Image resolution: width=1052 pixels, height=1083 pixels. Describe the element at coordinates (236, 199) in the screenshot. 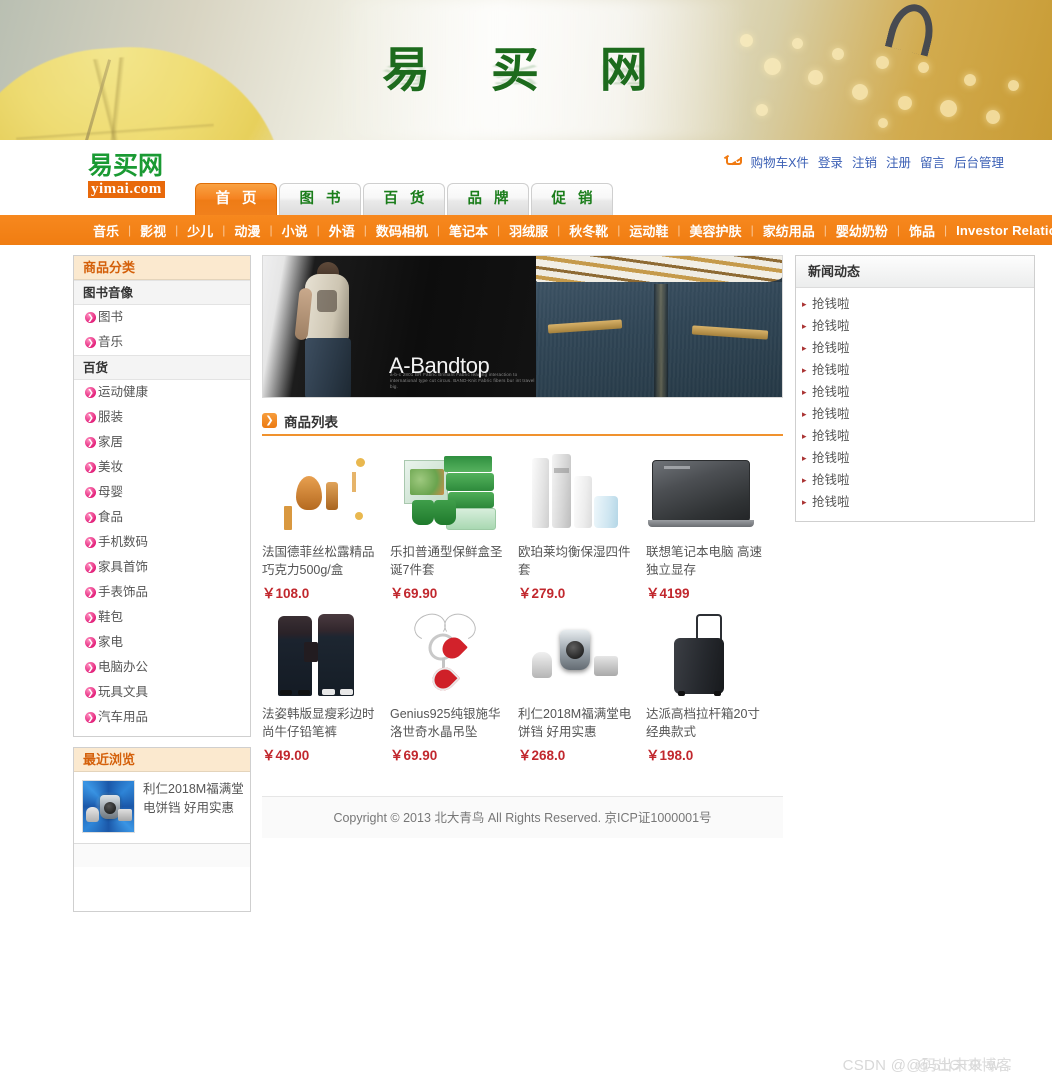

I see `tab-home: 首 页` at that location.